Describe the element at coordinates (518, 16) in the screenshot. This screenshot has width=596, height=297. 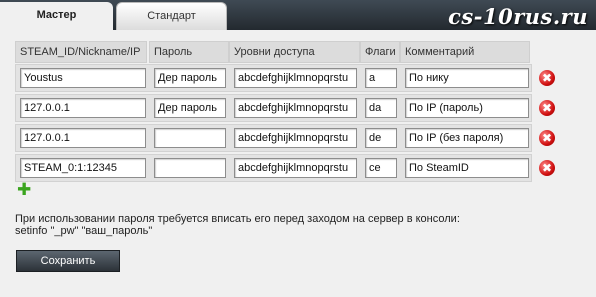
I see `site-watermark: cs-10rus.ru` at that location.